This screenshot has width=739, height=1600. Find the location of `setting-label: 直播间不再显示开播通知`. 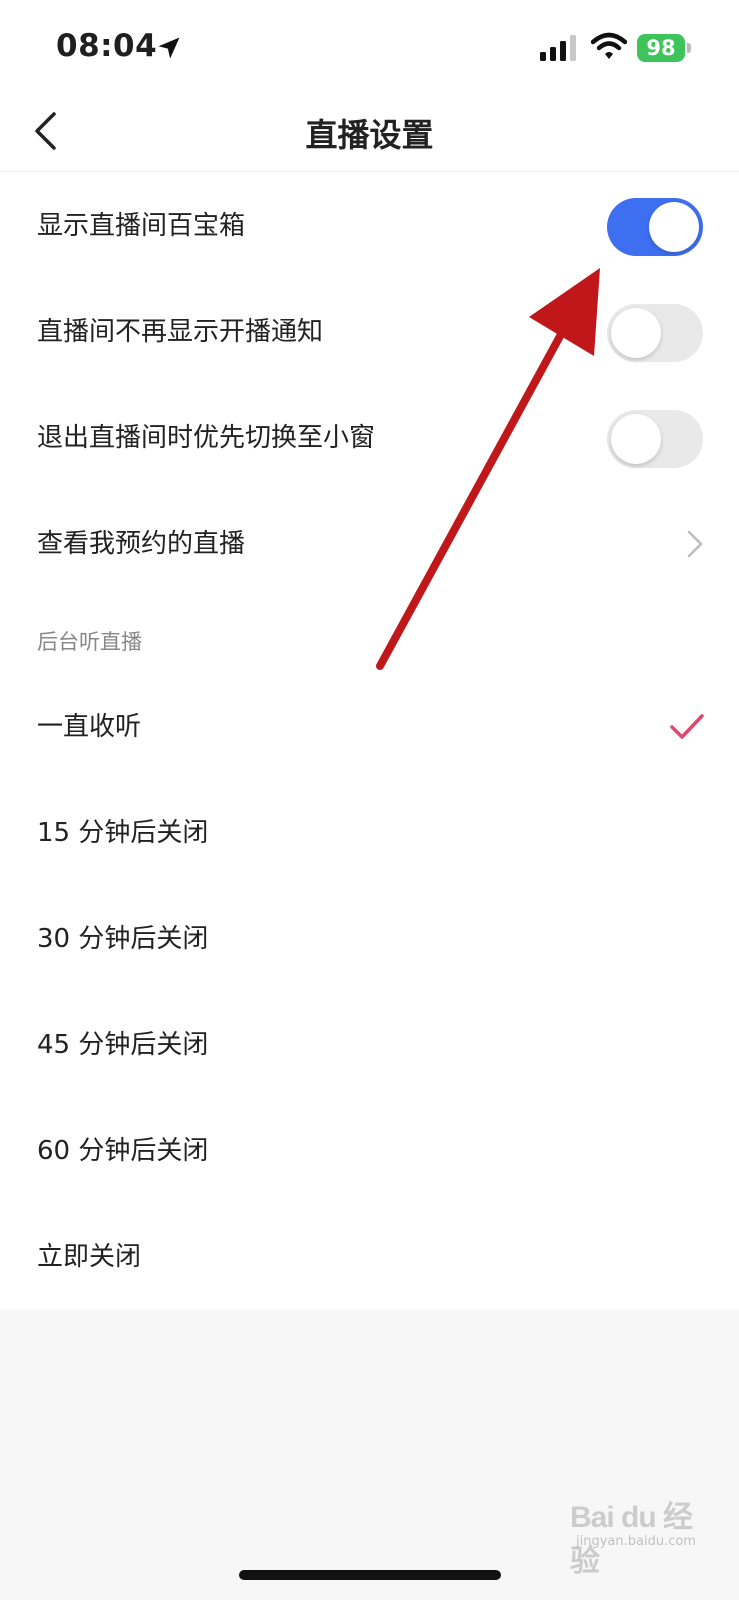

setting-label: 直播间不再显示开播通知 is located at coordinates (180, 332).